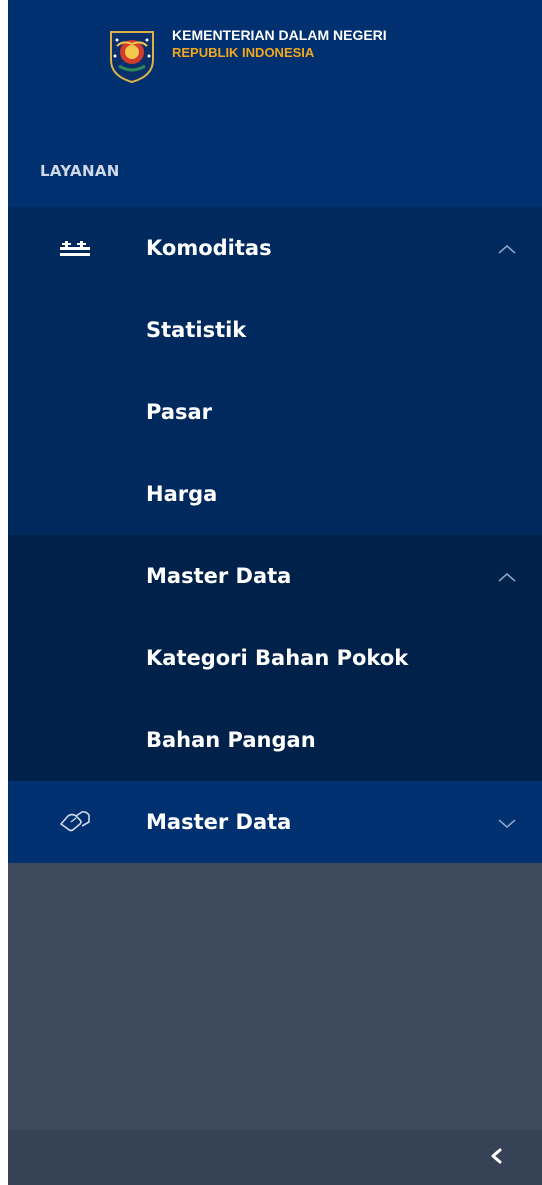  I want to click on sidebar-item-label: Bahan Pangan, so click(231, 740).